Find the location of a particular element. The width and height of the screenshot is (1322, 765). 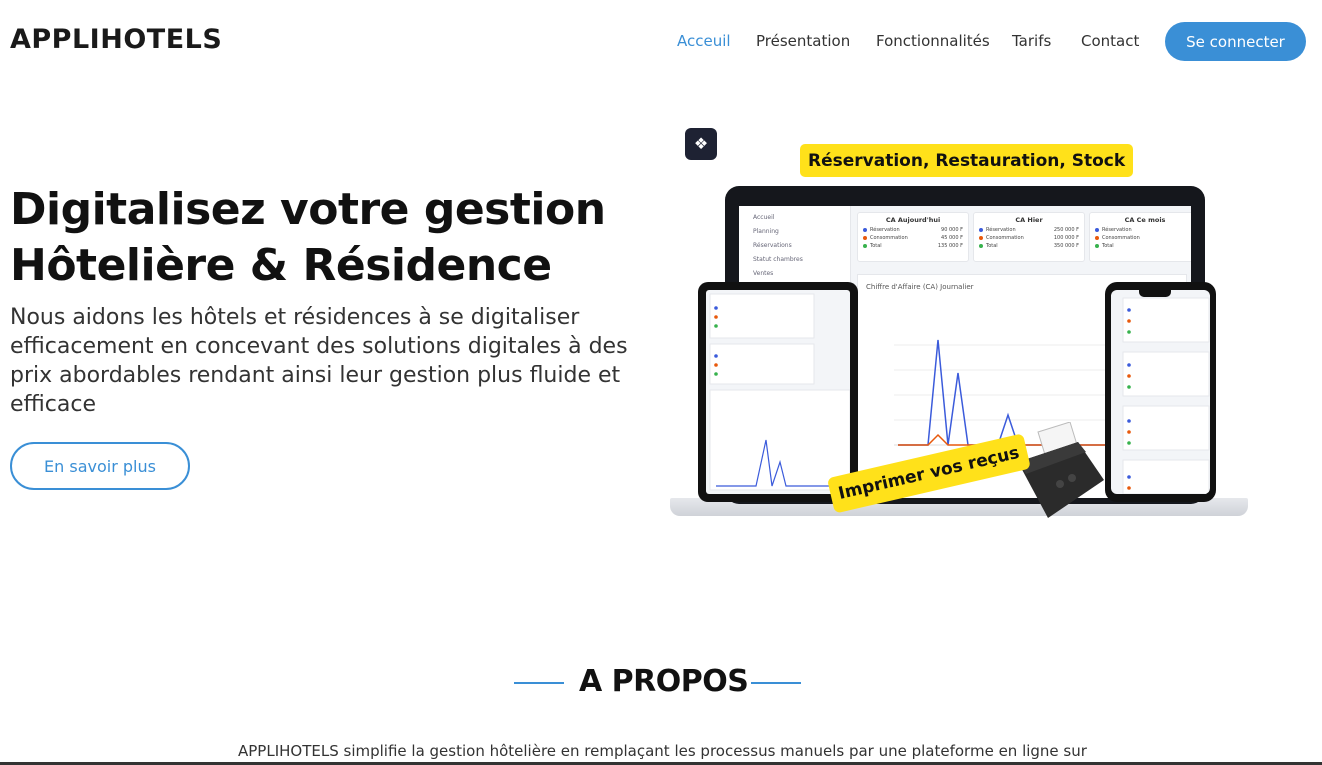

hero-title-line1: Digitalisez votre gestion is located at coordinates (308, 209).